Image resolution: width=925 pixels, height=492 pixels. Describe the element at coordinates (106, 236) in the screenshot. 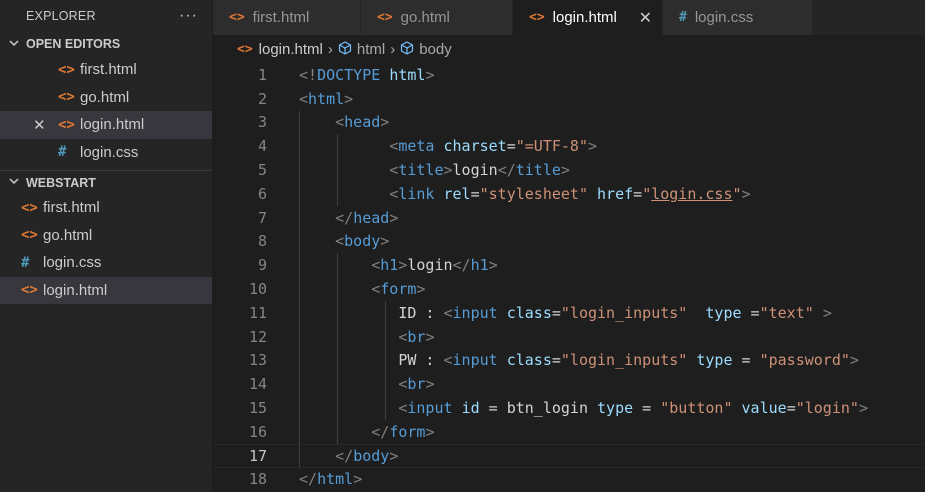

I see `workspace-file-go-html: <> go.html` at that location.